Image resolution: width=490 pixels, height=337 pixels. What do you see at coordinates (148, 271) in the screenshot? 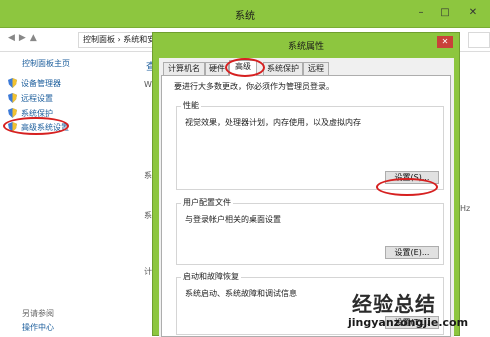
I see `bg-text-fragment: 计` at bounding box center [148, 271].